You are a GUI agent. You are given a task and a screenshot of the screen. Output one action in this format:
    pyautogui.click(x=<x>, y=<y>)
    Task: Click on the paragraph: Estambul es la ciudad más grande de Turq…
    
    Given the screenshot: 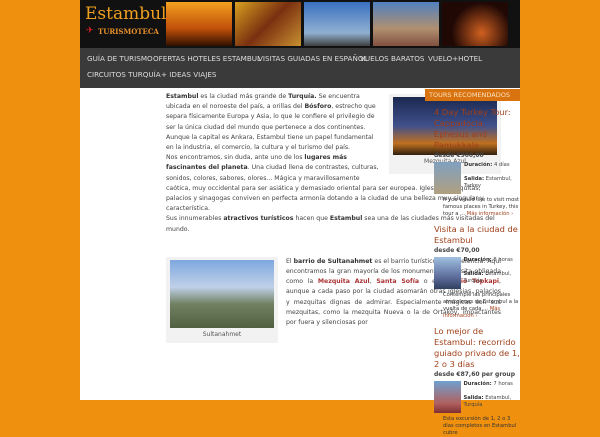 What is the action you would take?
    pyautogui.click(x=271, y=112)
    